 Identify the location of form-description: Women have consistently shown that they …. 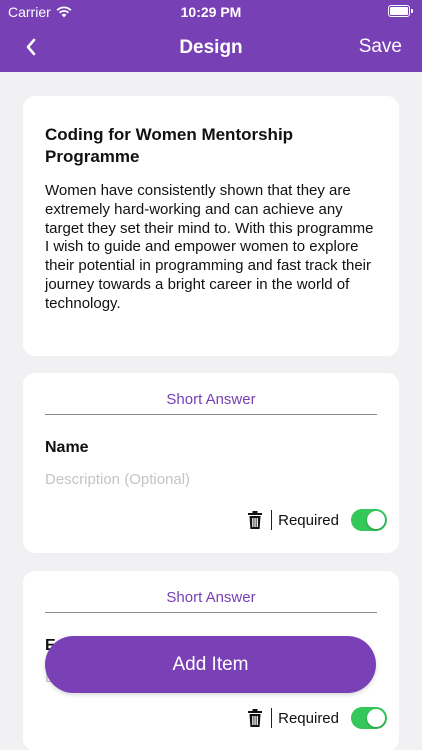
(209, 247).